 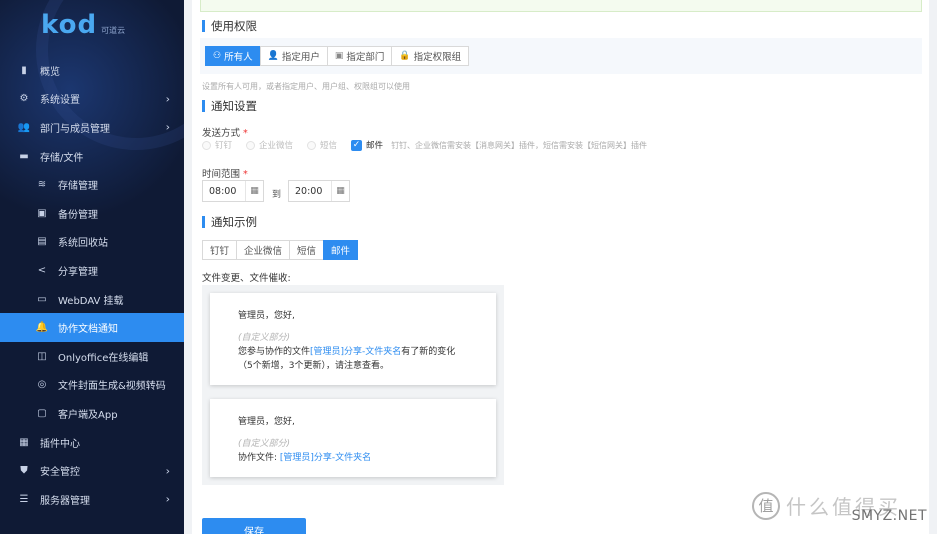 I want to click on sidebar-item-label: 系统设置, so click(x=60, y=101).